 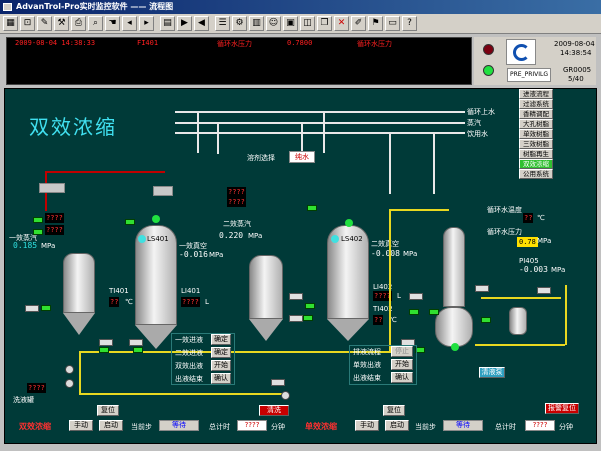 I want to click on report-icon: ▣, so click(x=290, y=23).